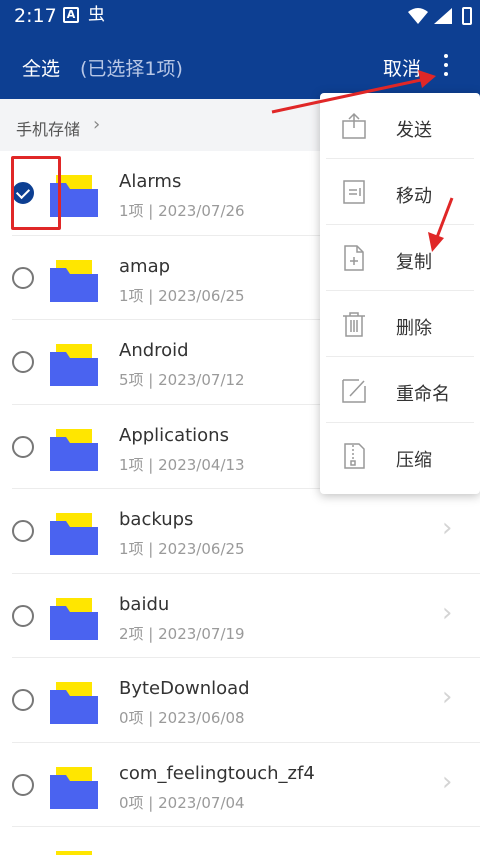 The image size is (480, 855). What do you see at coordinates (150, 181) in the screenshot?
I see `file-name: Alarms` at bounding box center [150, 181].